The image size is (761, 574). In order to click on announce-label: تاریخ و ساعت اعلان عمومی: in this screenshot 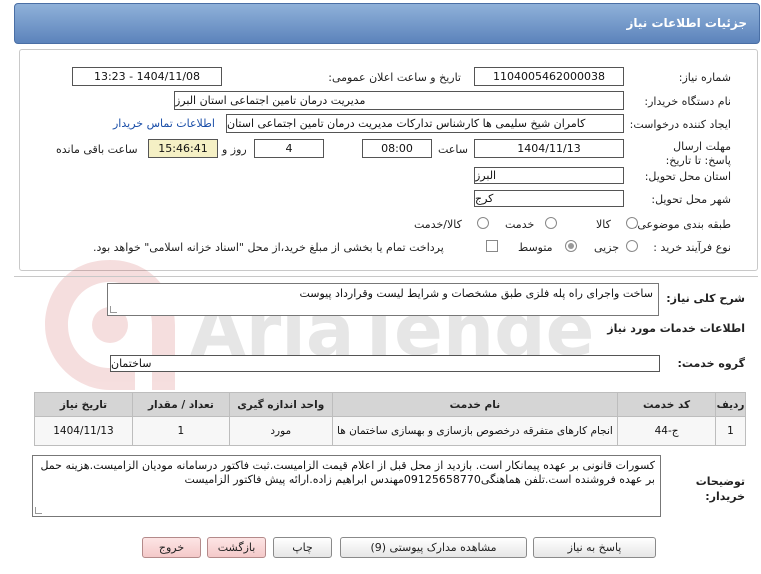, I will do `click(394, 77)`.